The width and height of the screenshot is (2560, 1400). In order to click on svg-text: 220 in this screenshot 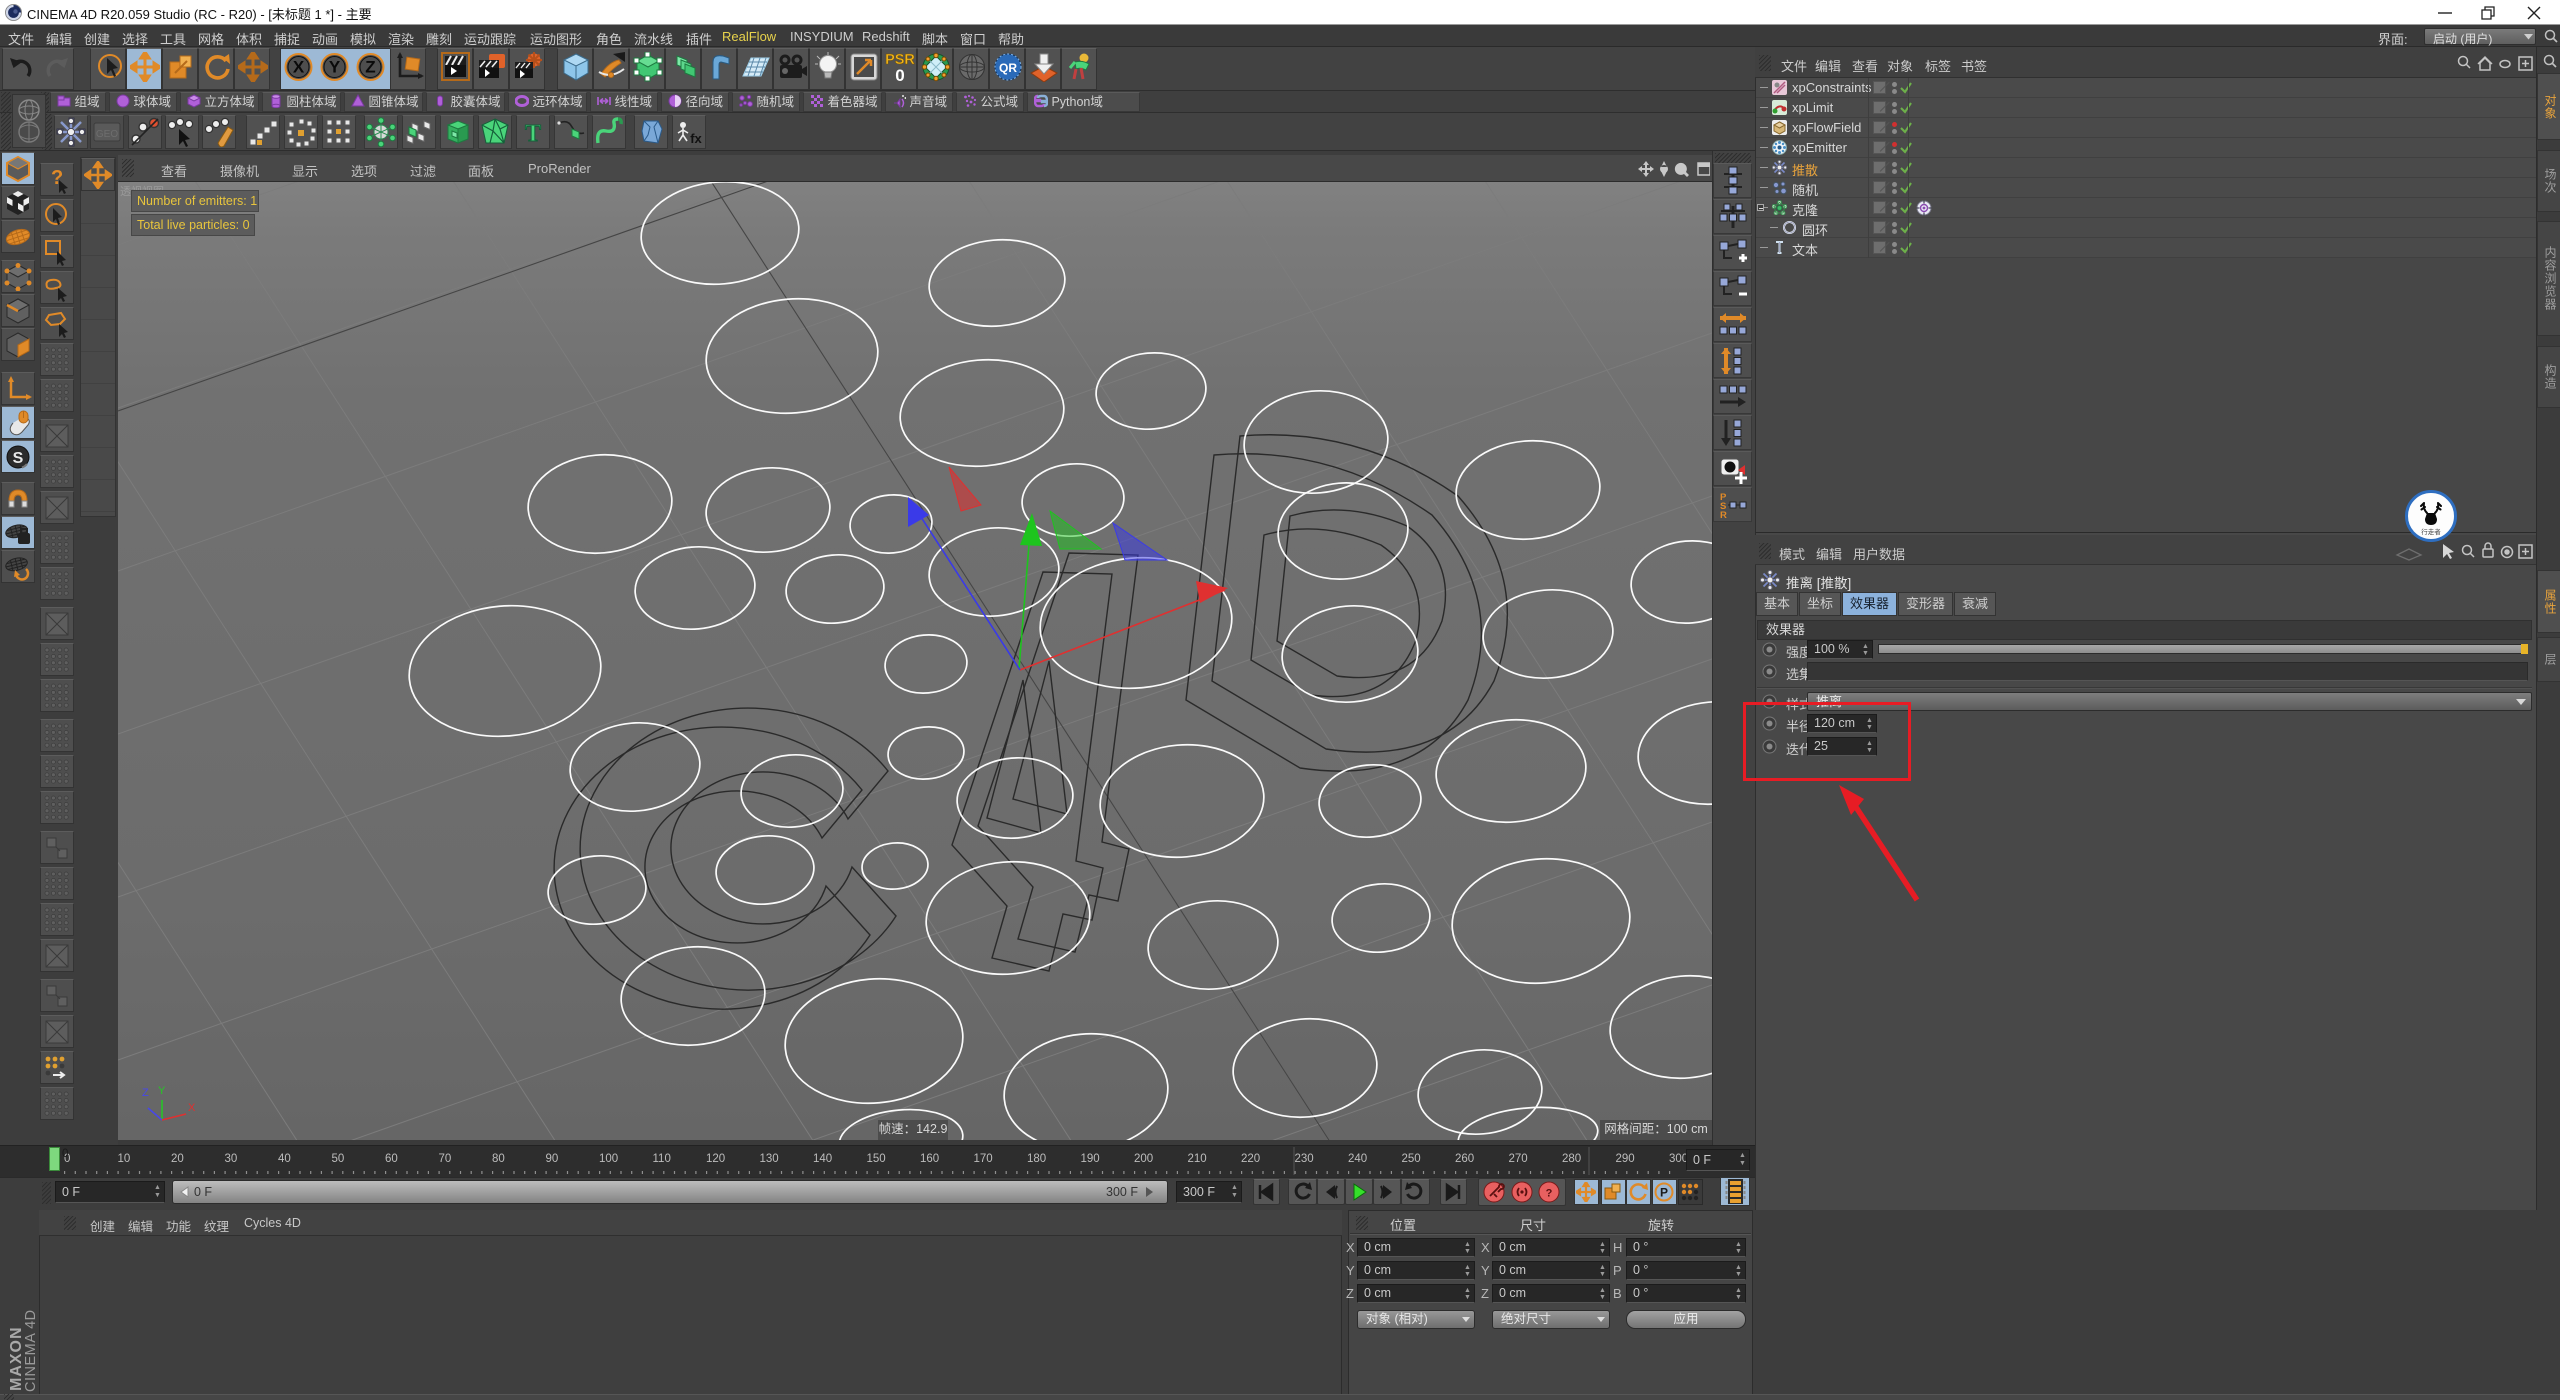, I will do `click(1250, 1159)`.